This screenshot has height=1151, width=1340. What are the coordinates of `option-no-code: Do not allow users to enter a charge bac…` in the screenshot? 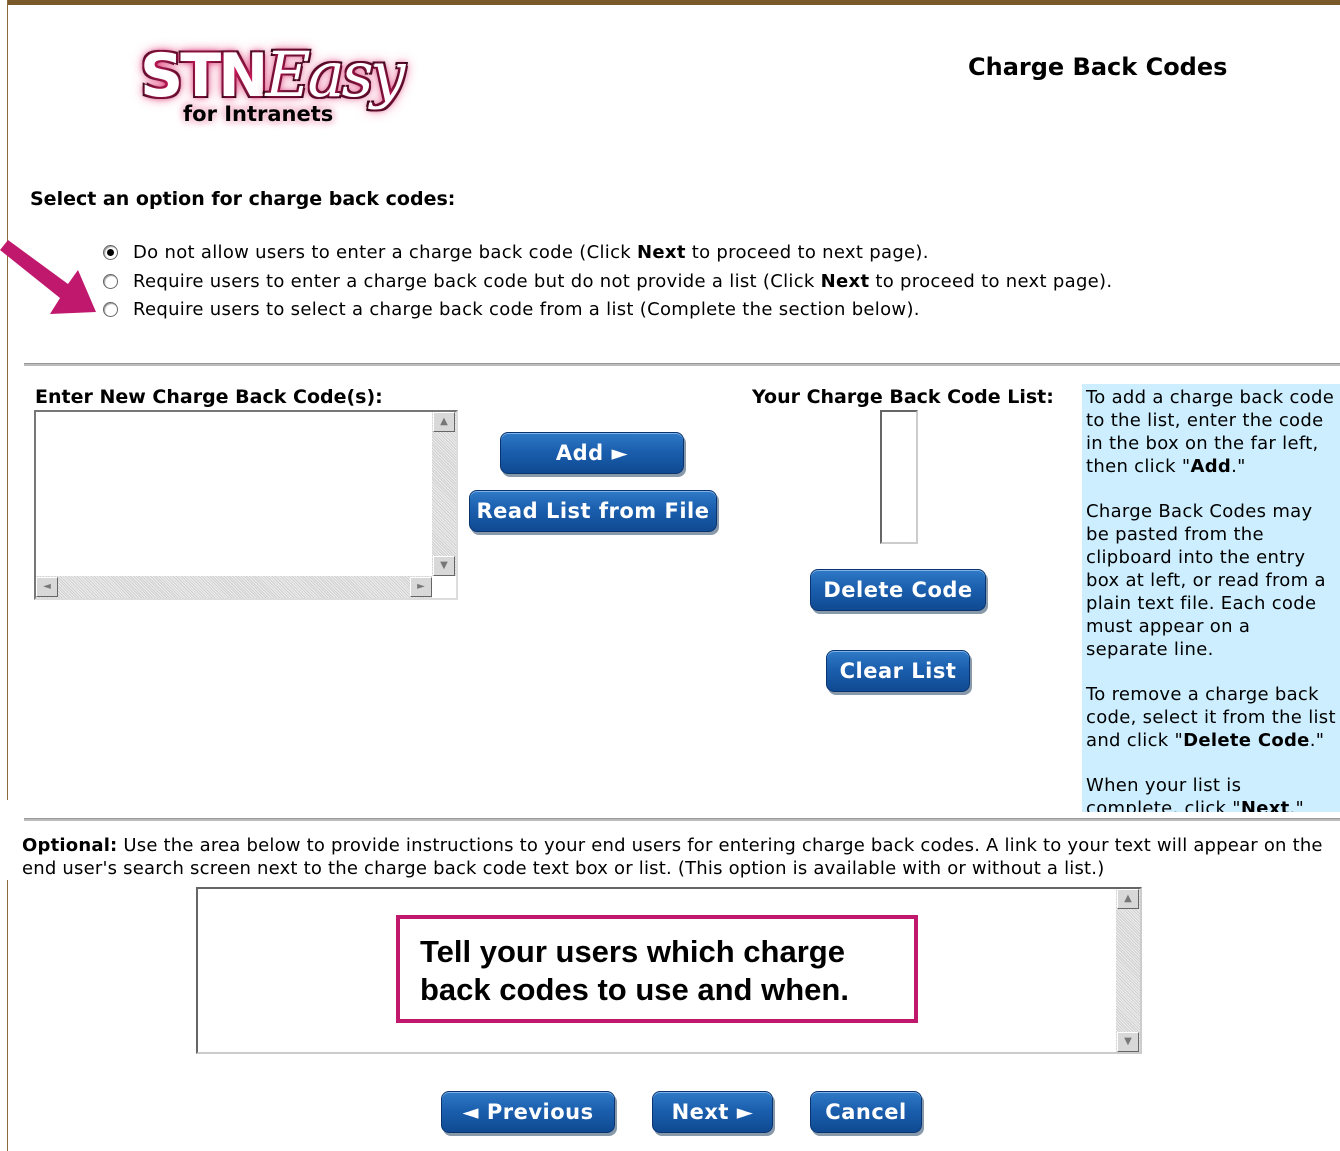 It's located at (516, 252).